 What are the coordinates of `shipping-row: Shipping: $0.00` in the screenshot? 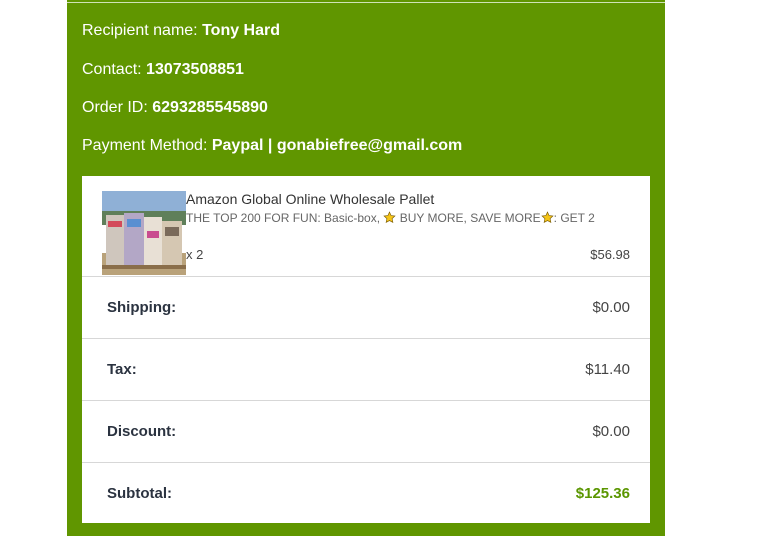 It's located at (366, 307).